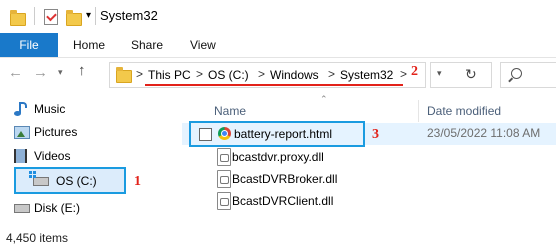 This screenshot has height=250, width=556. What do you see at coordinates (21, 109) in the screenshot?
I see `music-icon` at bounding box center [21, 109].